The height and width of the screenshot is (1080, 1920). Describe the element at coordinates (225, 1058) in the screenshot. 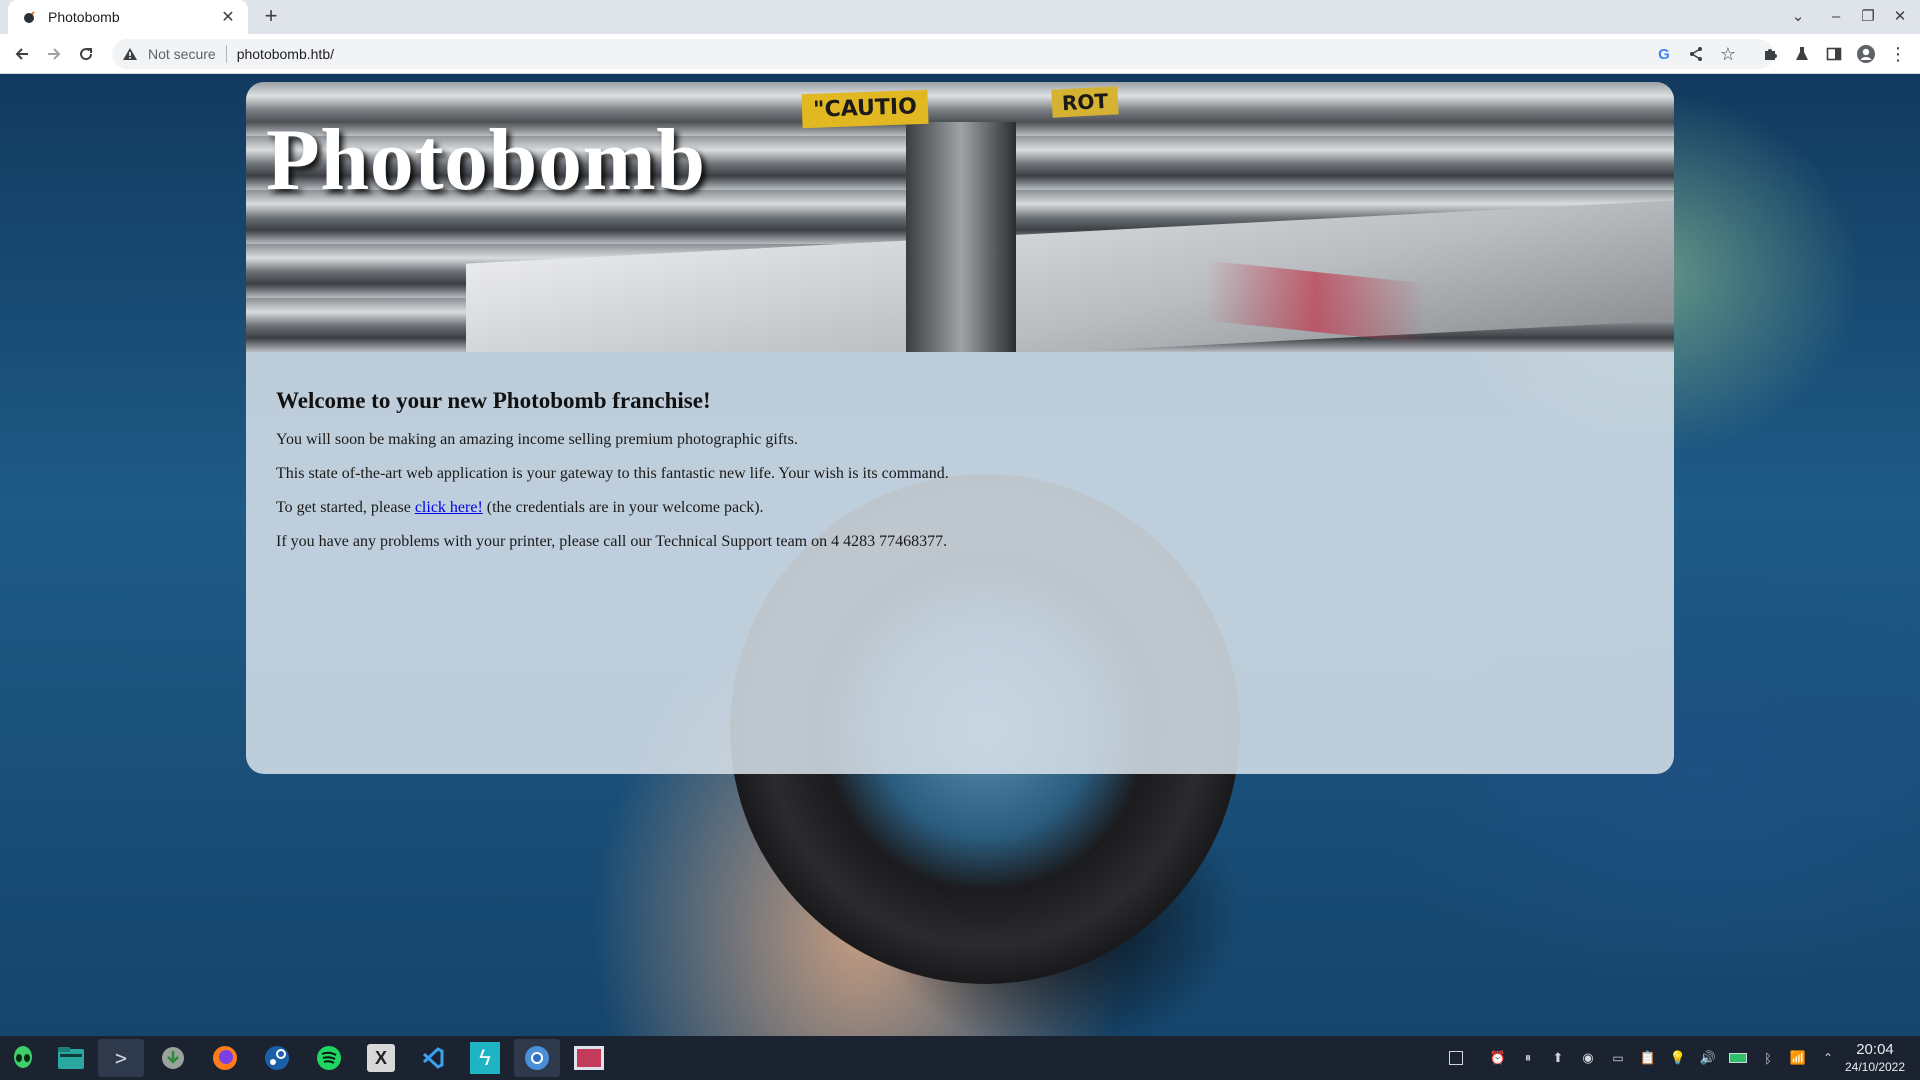

I see `firefox-icon` at that location.